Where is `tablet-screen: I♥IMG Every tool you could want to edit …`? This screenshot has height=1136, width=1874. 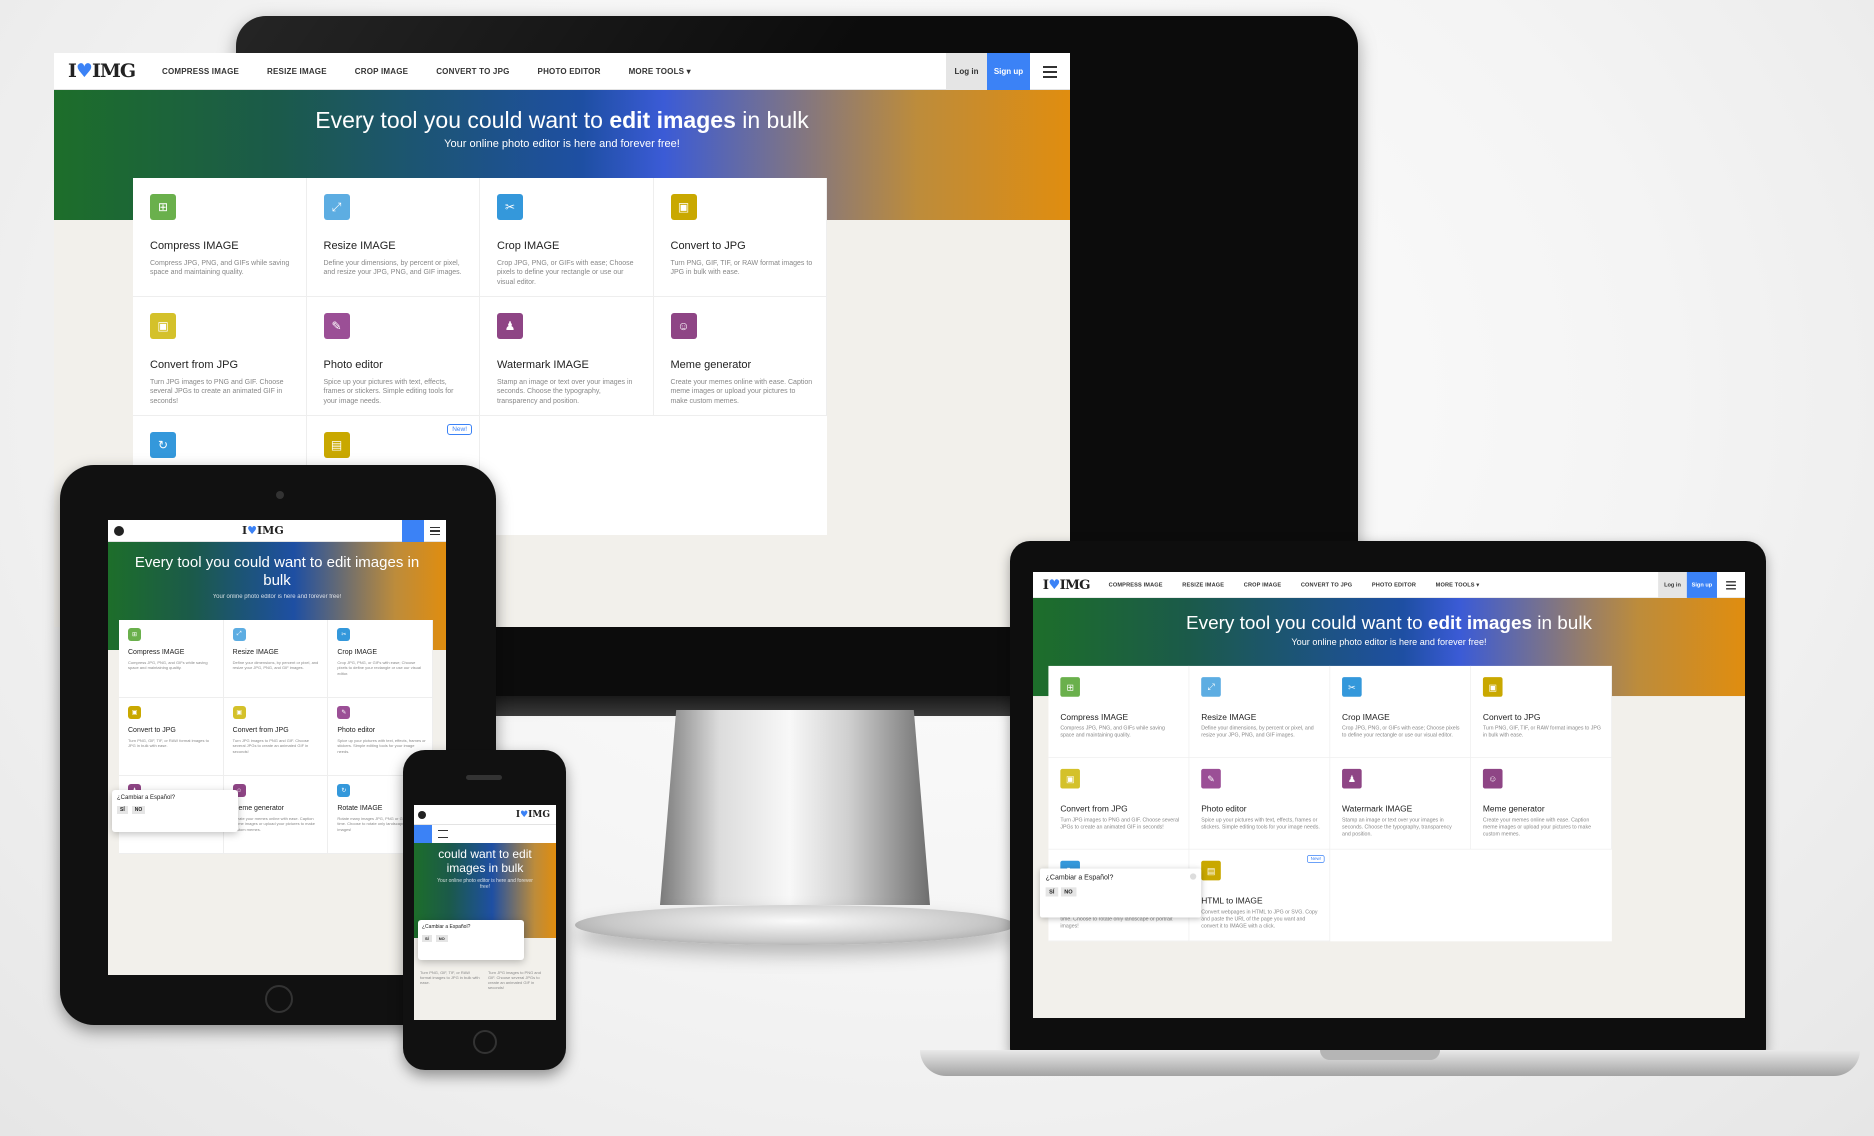 tablet-screen: I♥IMG Every tool you could want to edit … is located at coordinates (277, 747).